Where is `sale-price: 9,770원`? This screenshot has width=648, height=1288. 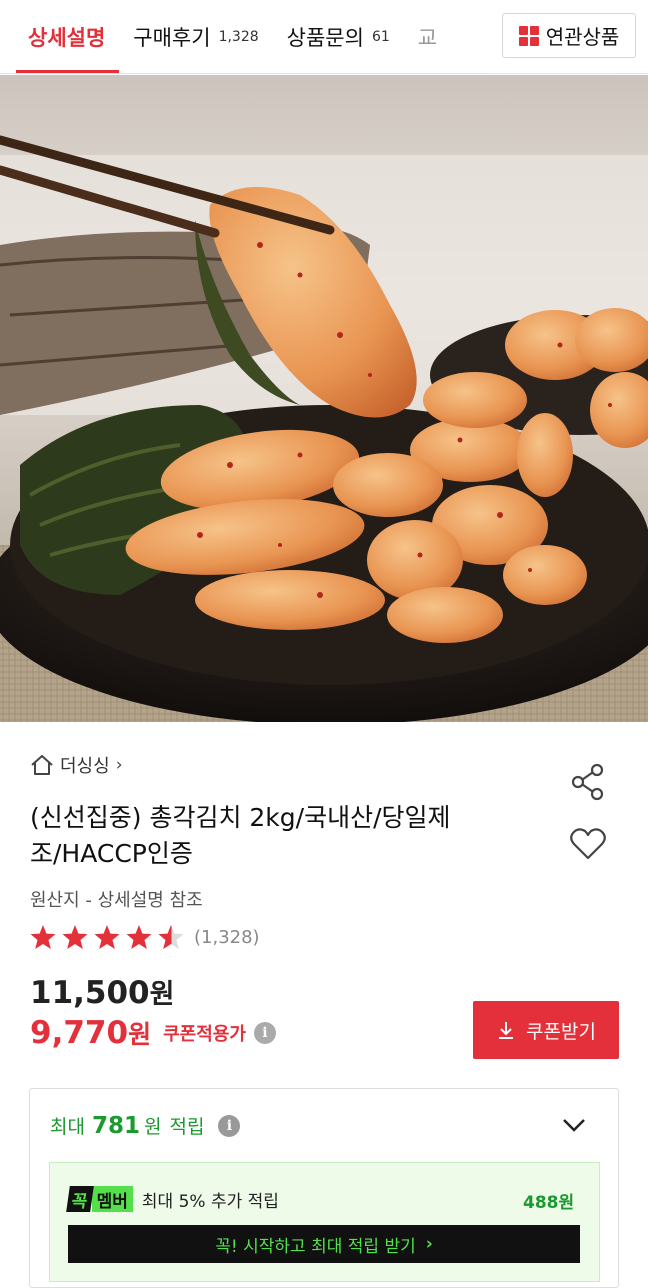
sale-price: 9,770원 is located at coordinates (90, 1033).